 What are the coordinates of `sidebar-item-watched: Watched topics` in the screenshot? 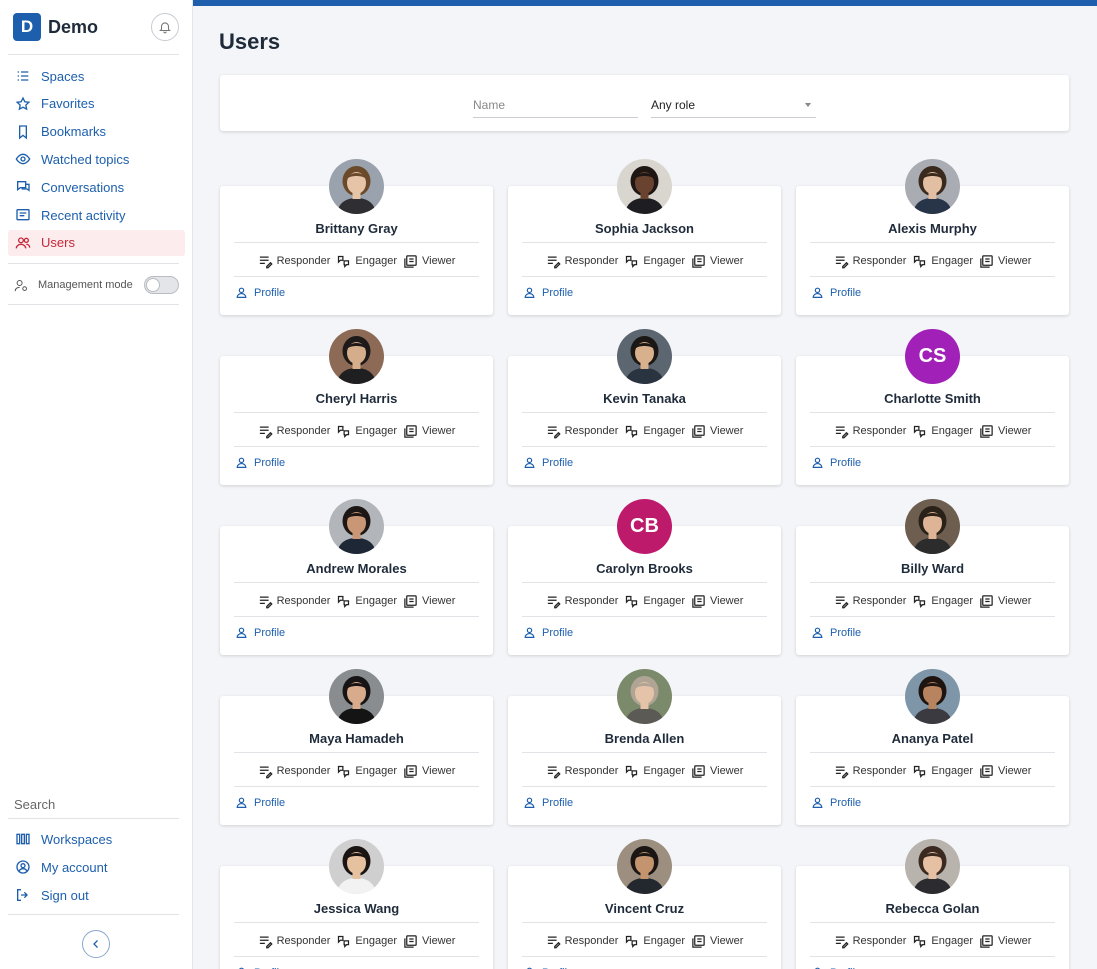 It's located at (96, 159).